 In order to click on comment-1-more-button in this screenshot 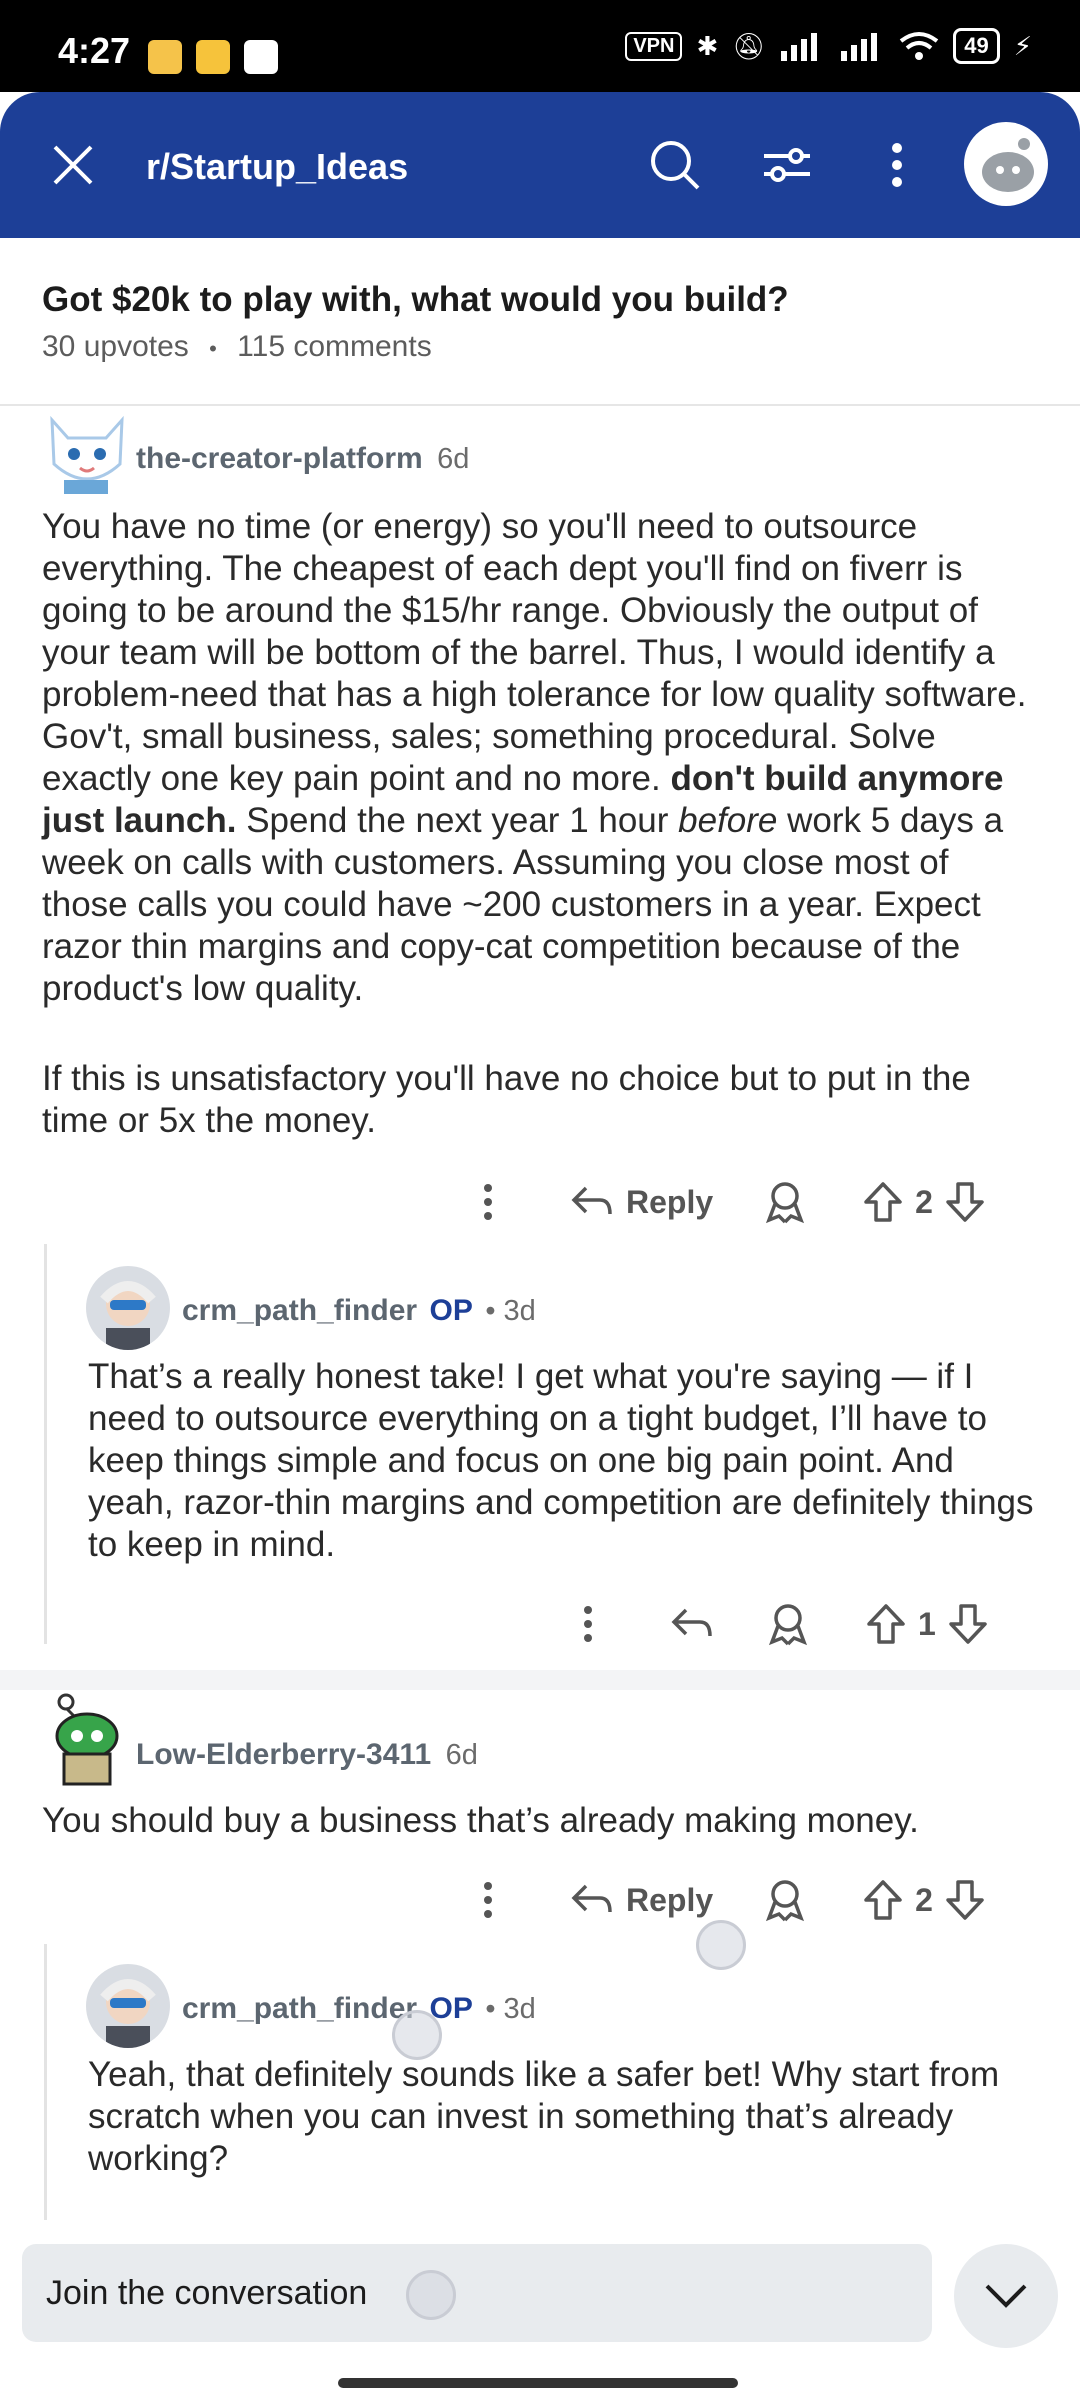, I will do `click(488, 1202)`.